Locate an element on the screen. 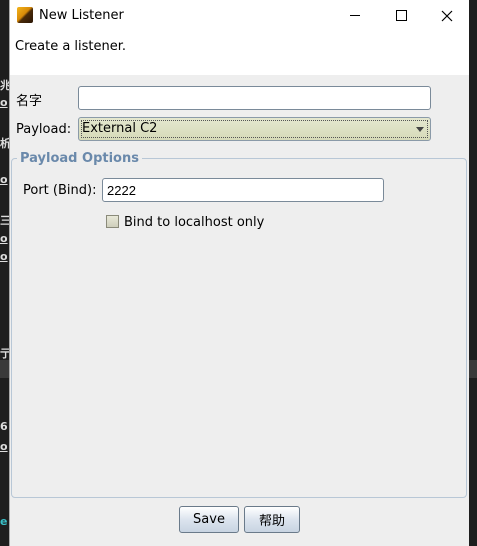 The height and width of the screenshot is (546, 477). close-button is located at coordinates (447, 15).